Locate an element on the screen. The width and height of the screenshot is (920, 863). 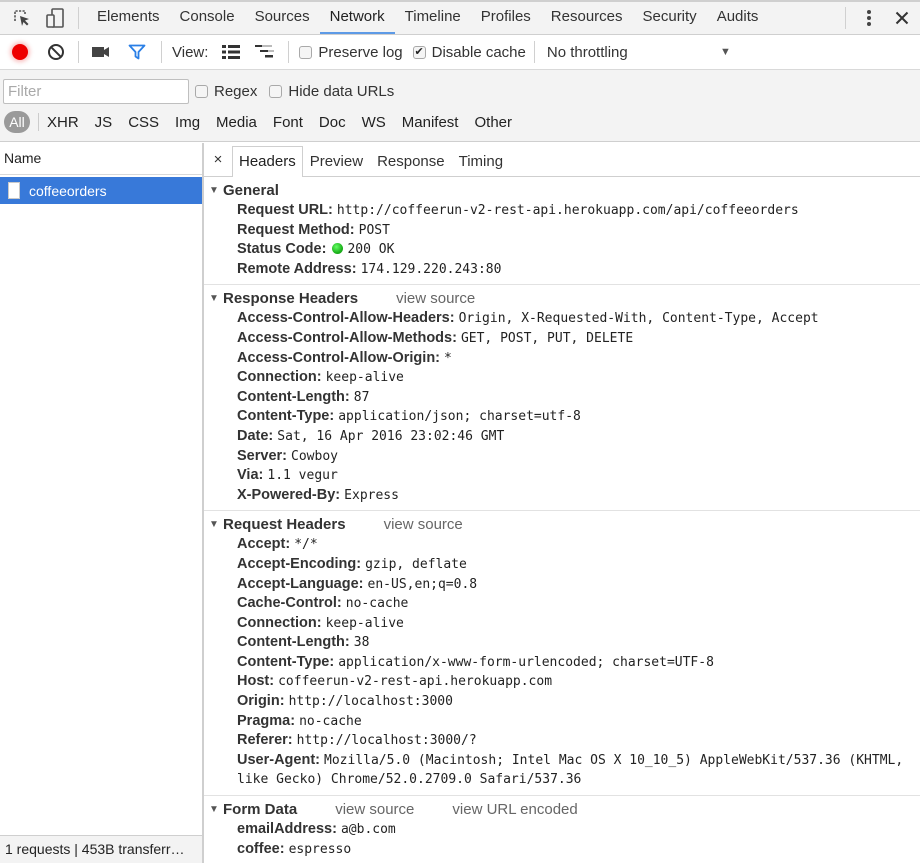
type-filter-ws: WS is located at coordinates (374, 122).